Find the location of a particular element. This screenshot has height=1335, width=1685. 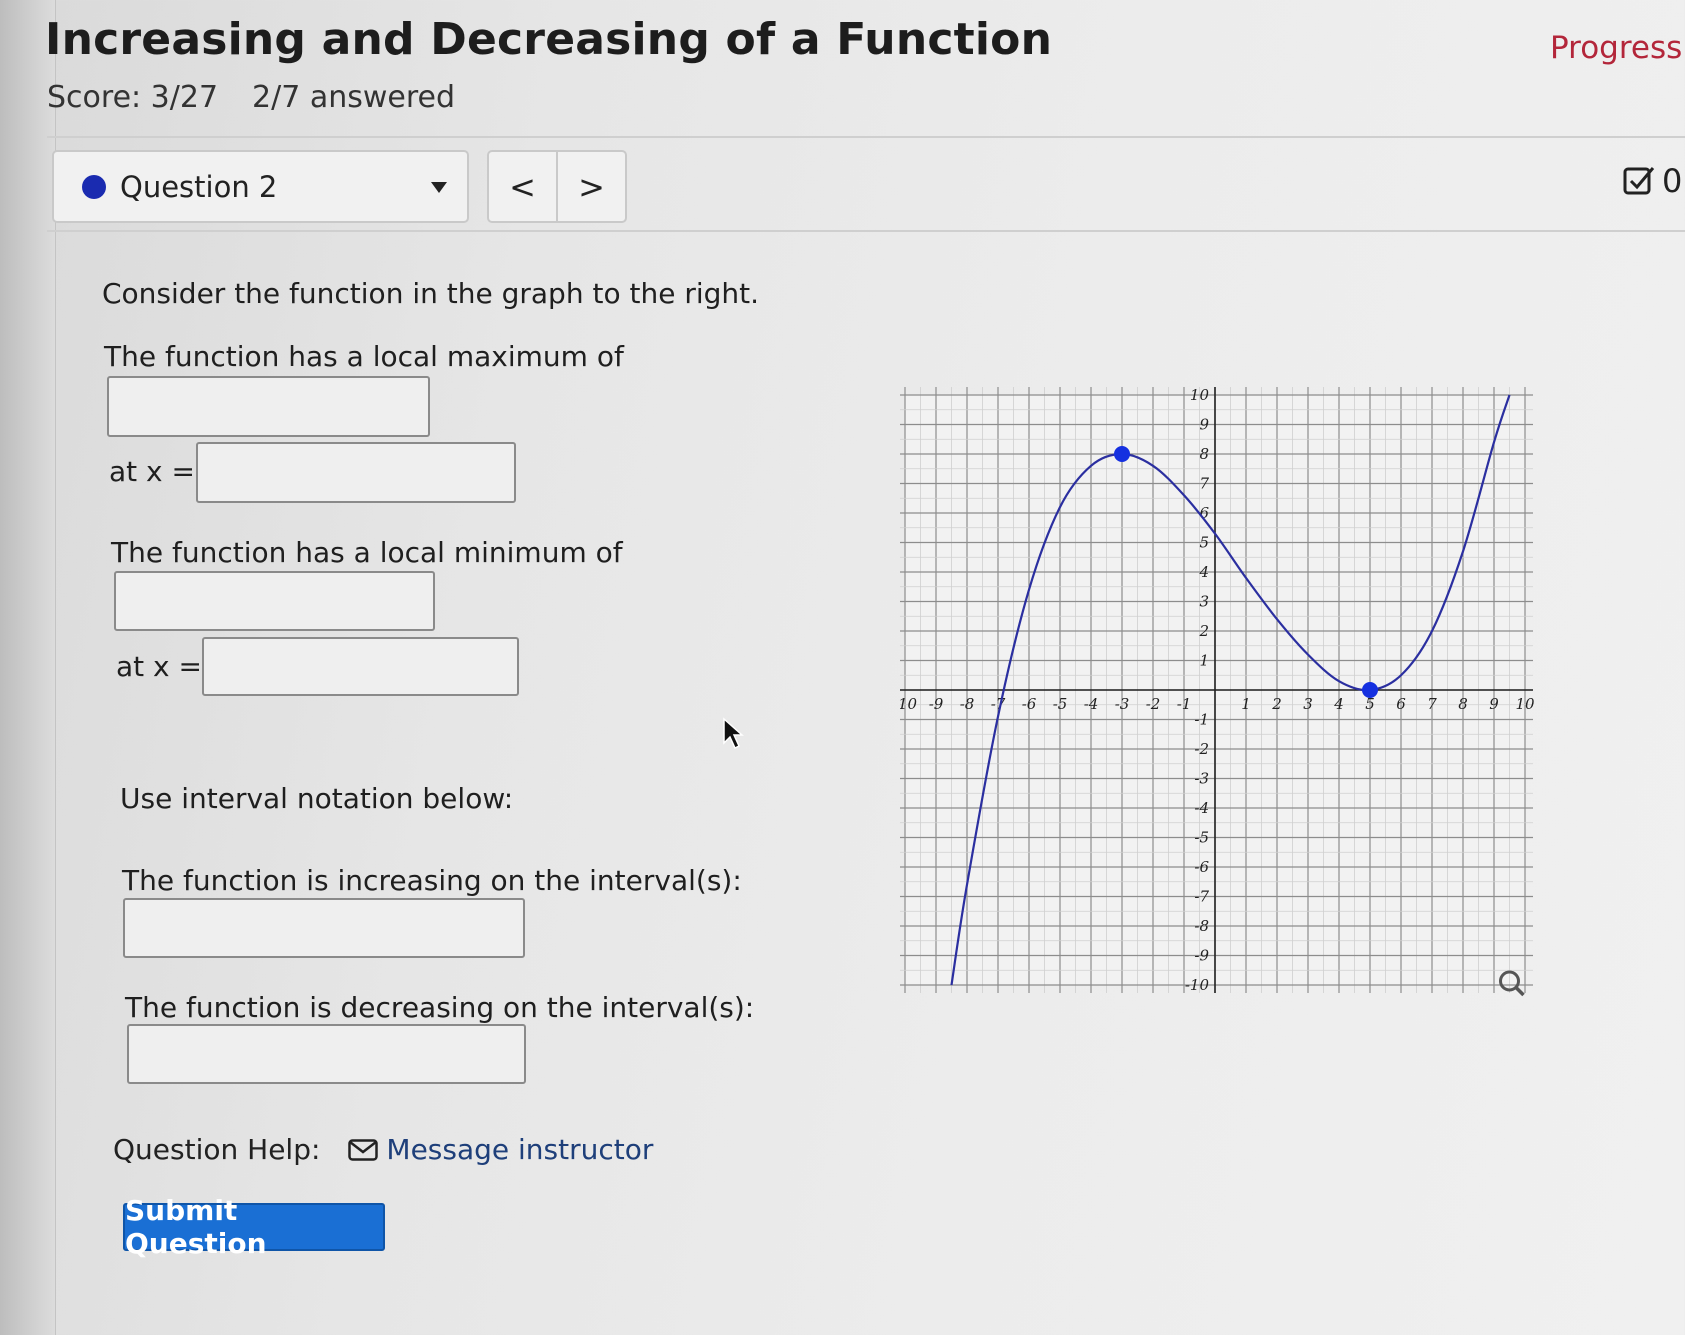

y-tick-label: 7 is located at coordinates (1204, 484).